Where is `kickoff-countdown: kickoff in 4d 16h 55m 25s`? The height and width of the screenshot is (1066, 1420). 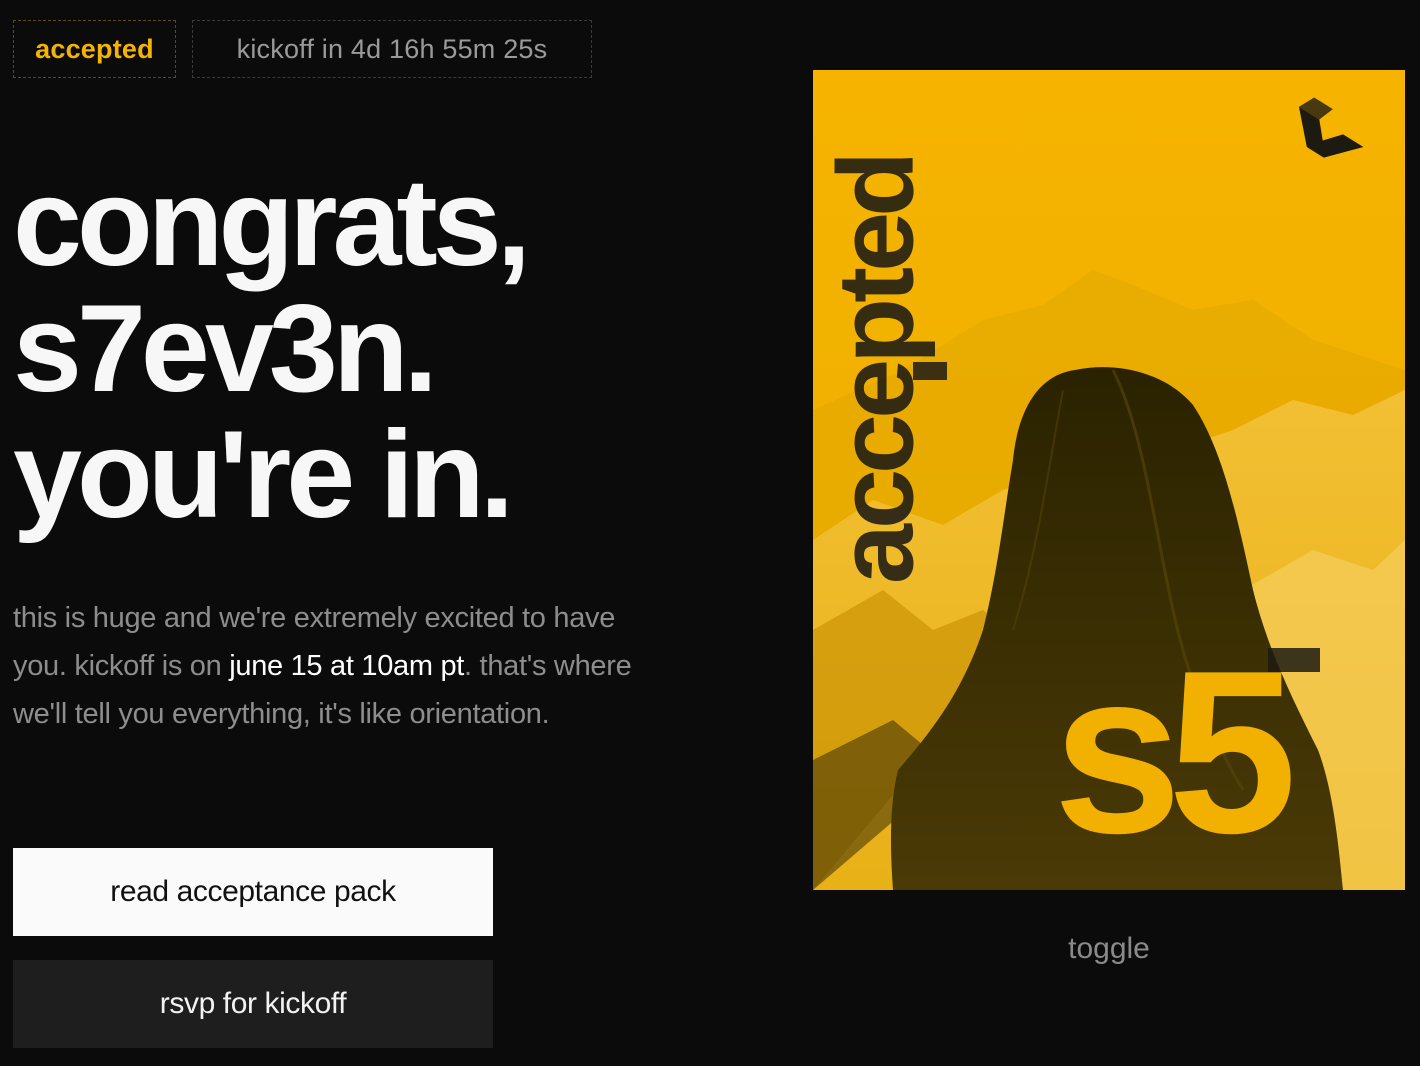 kickoff-countdown: kickoff in 4d 16h 55m 25s is located at coordinates (392, 49).